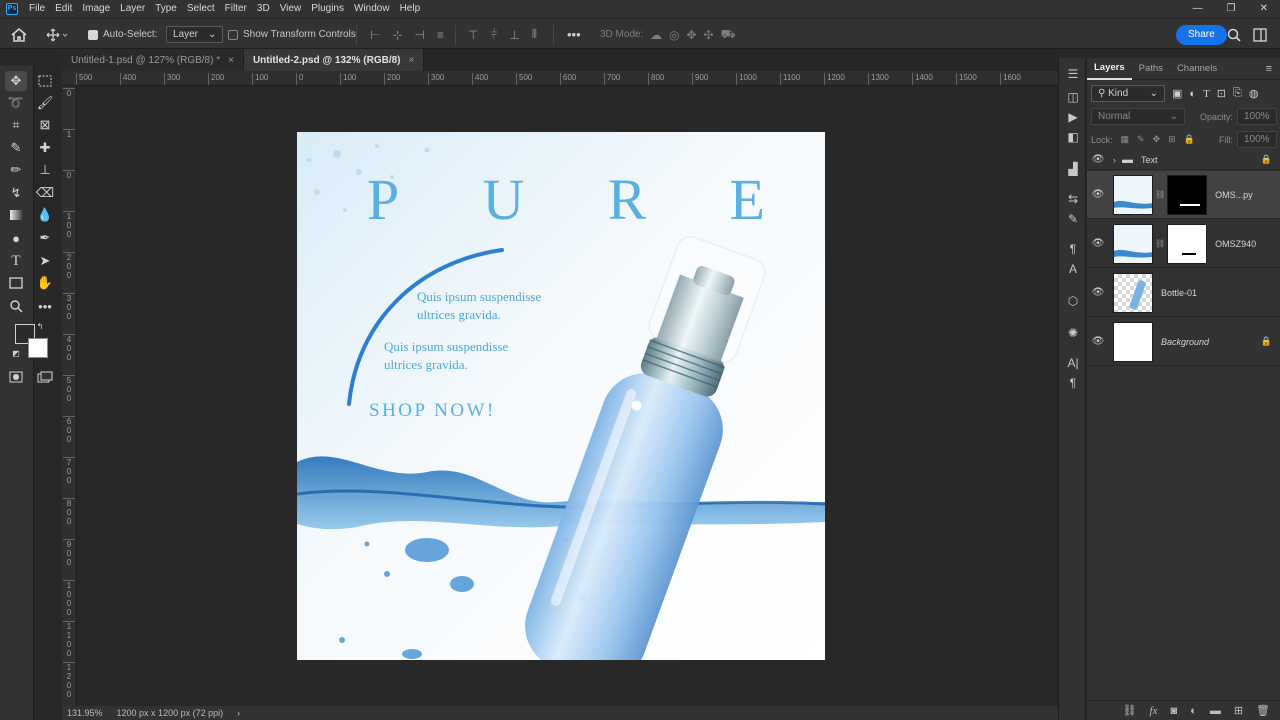  I want to click on lock-image-icon: ✎, so click(1141, 139).